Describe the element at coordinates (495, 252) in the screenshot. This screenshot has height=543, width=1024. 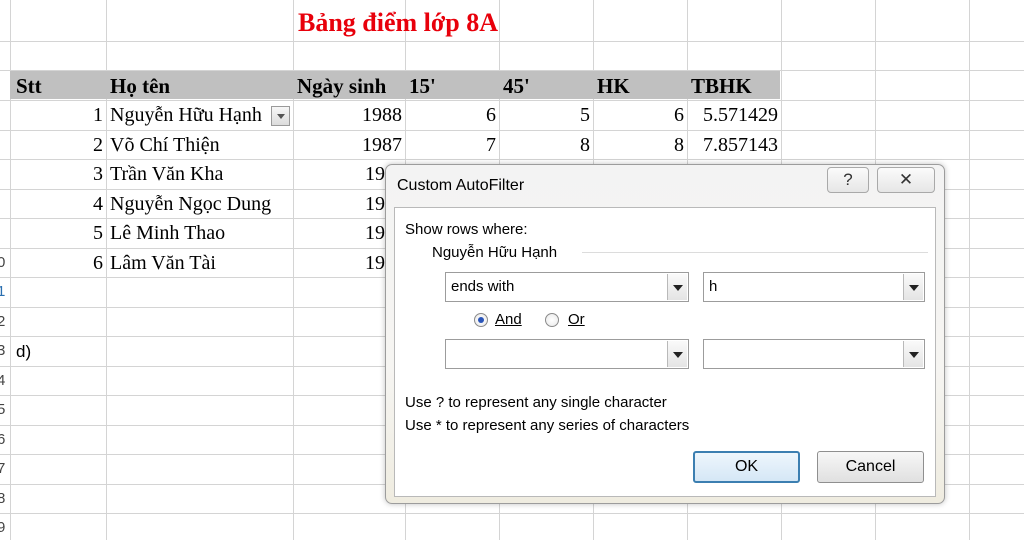
I see `field-name-label: Nguyễn Hữu Hạnh` at that location.